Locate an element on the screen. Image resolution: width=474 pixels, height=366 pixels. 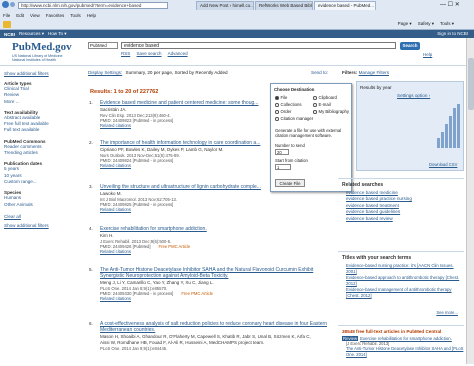
menu-tools: Tools is located at coordinates (75, 15).